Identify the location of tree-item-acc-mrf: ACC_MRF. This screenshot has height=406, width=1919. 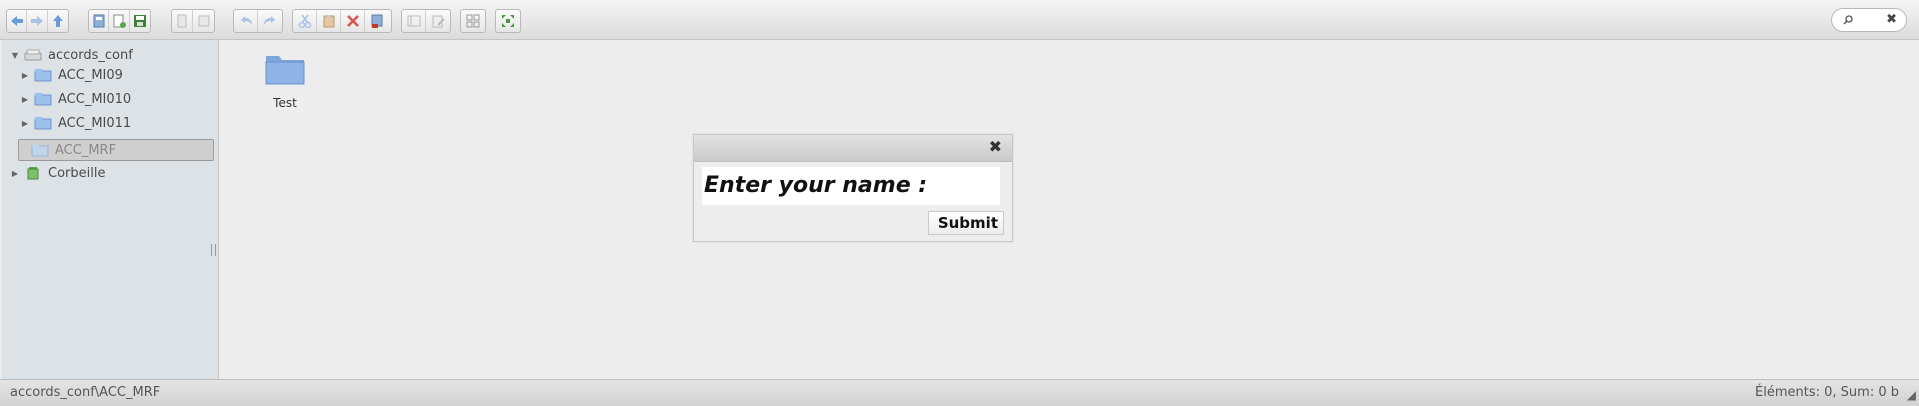
(116, 150).